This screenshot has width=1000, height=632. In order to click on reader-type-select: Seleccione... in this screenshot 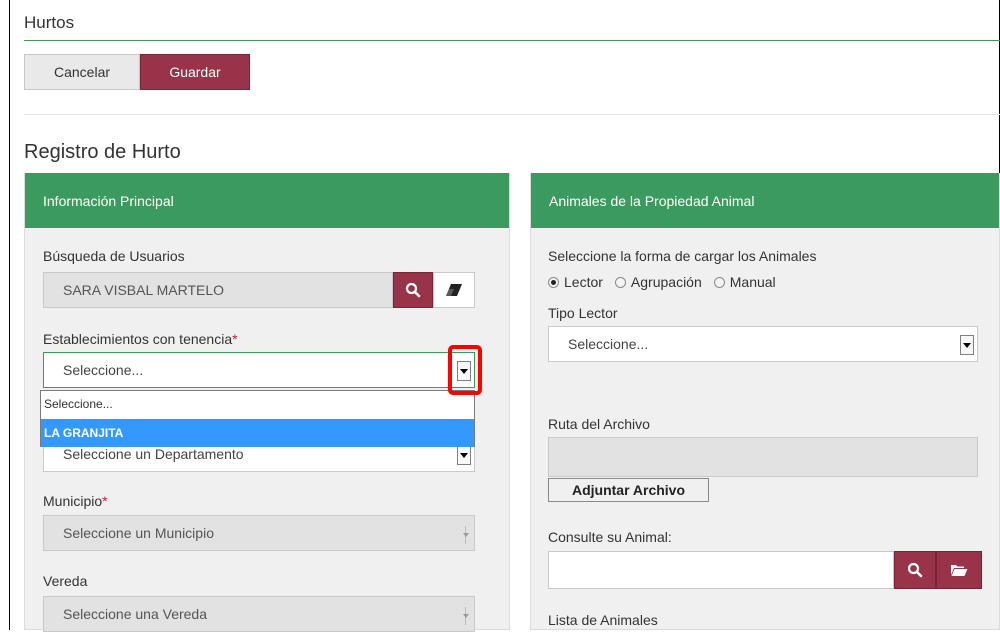, I will do `click(763, 344)`.